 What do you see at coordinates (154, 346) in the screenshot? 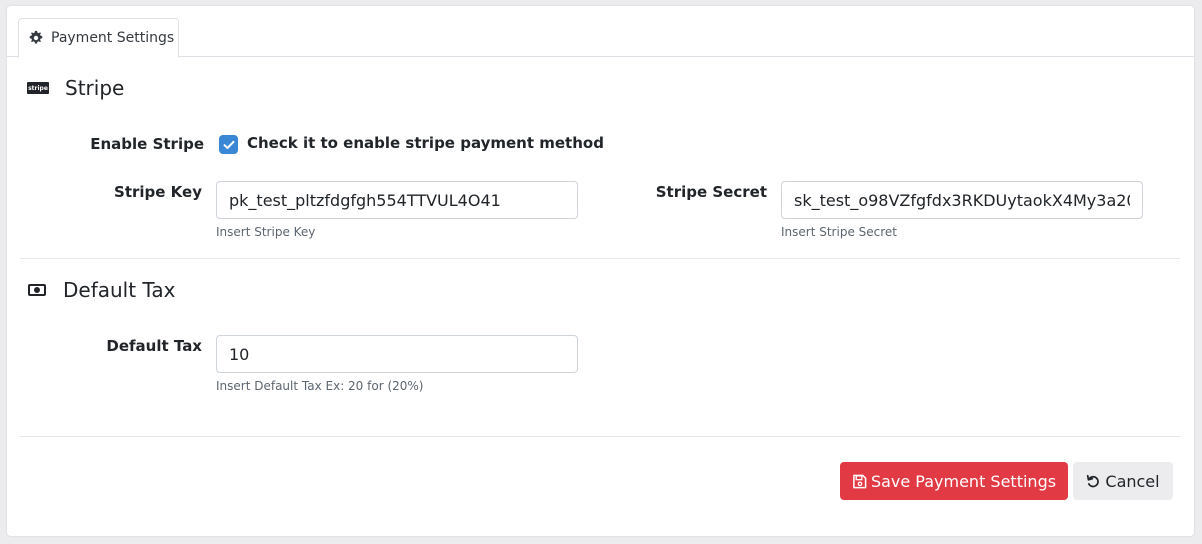
I see `default-tax-label: Default Tax` at bounding box center [154, 346].